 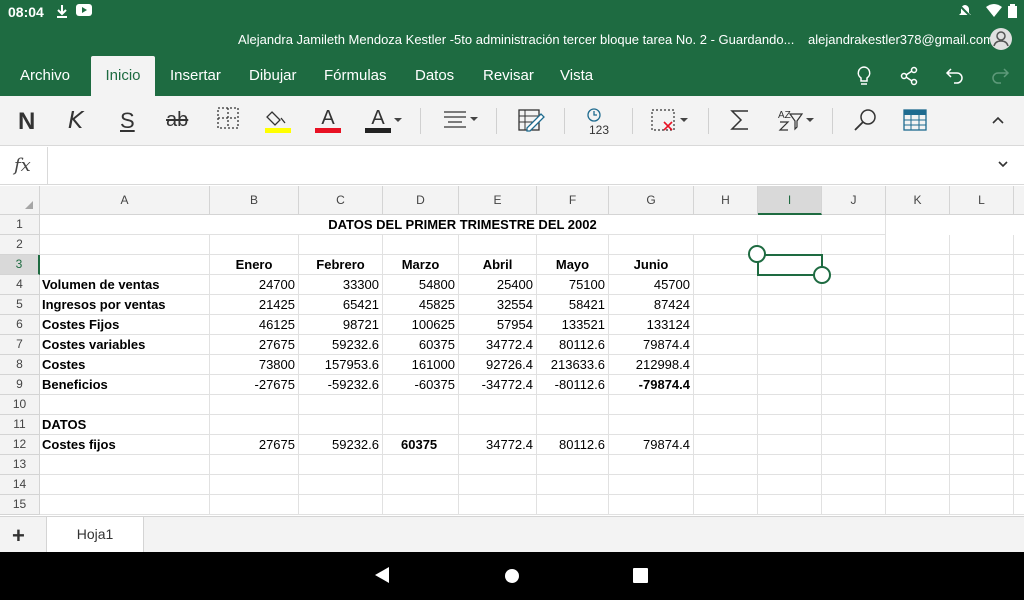 What do you see at coordinates (341, 385) in the screenshot?
I see `value-cell: -59232.6` at bounding box center [341, 385].